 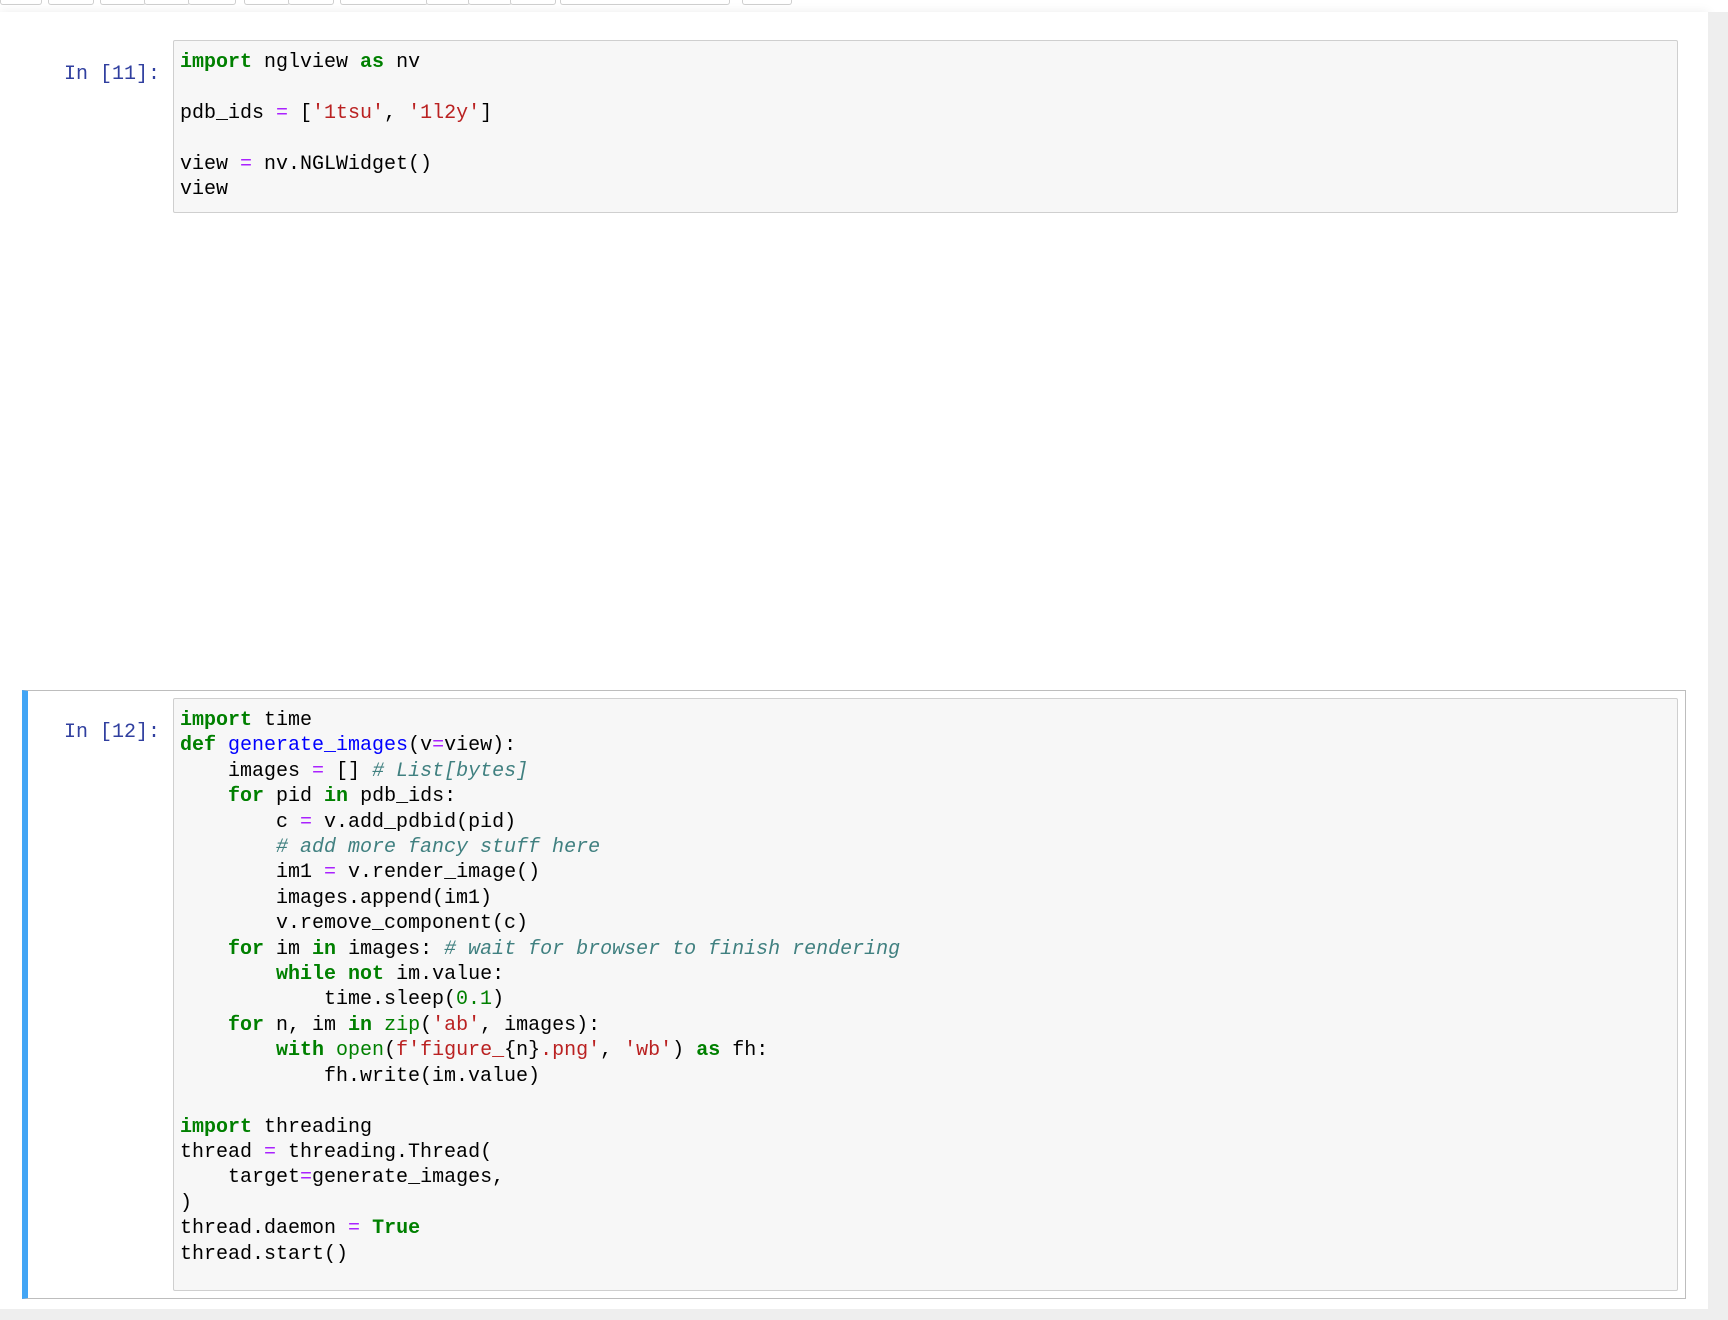 What do you see at coordinates (672, 949) in the screenshot?
I see `token: # wait for browser to finish rendering` at bounding box center [672, 949].